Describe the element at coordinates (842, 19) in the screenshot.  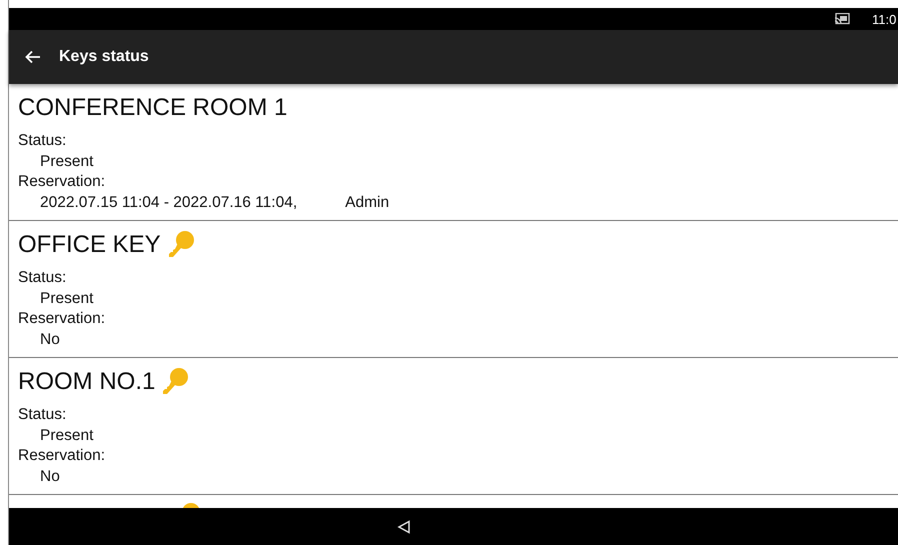
I see `cast-icon` at that location.